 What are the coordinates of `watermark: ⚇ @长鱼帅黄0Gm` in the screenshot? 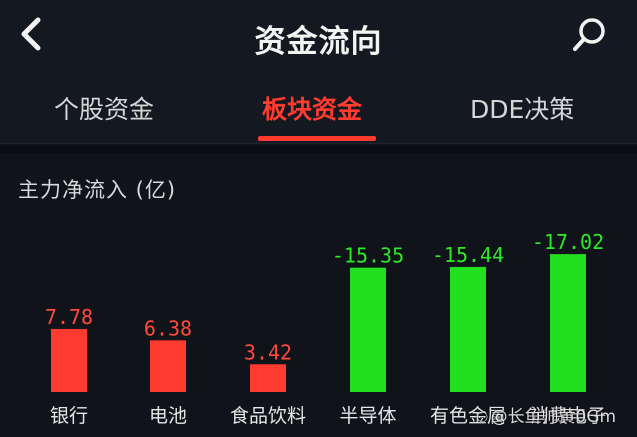 It's located at (546, 414).